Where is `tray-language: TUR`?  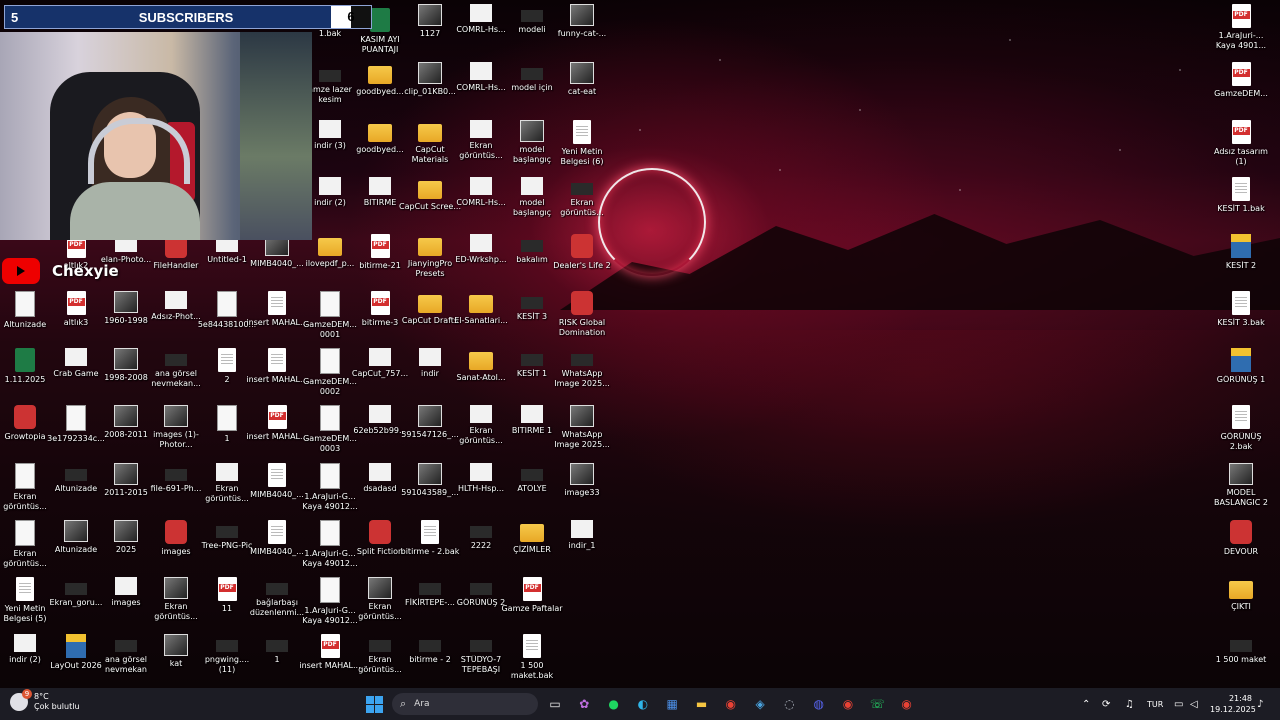 tray-language: TUR is located at coordinates (1155, 704).